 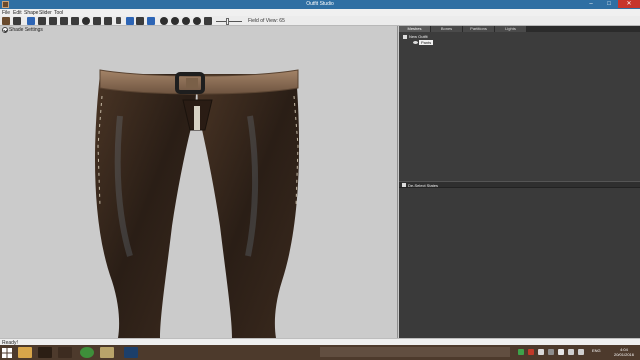 I want to click on outfit-icon, so click(x=6, y=21).